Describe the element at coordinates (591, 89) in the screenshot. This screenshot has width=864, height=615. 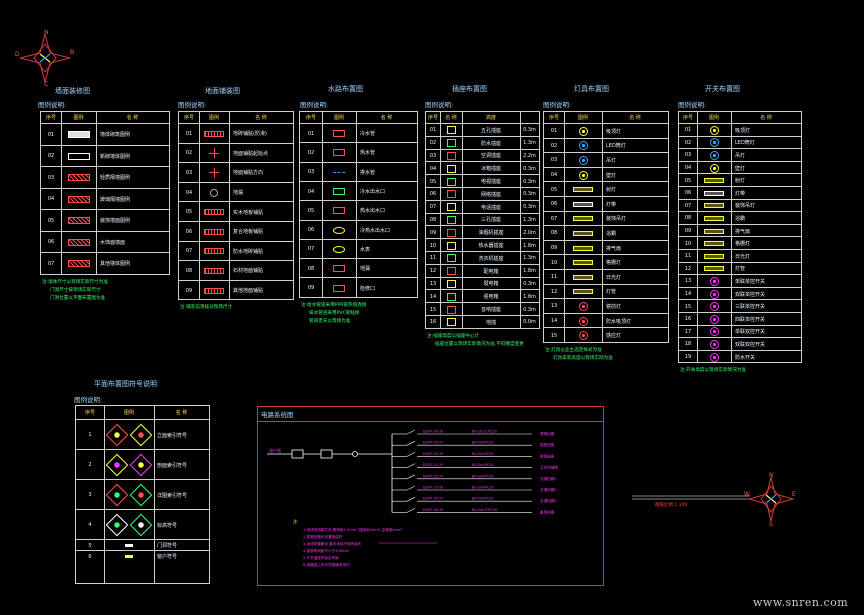
I see `panel-title: 灯具布置图` at that location.